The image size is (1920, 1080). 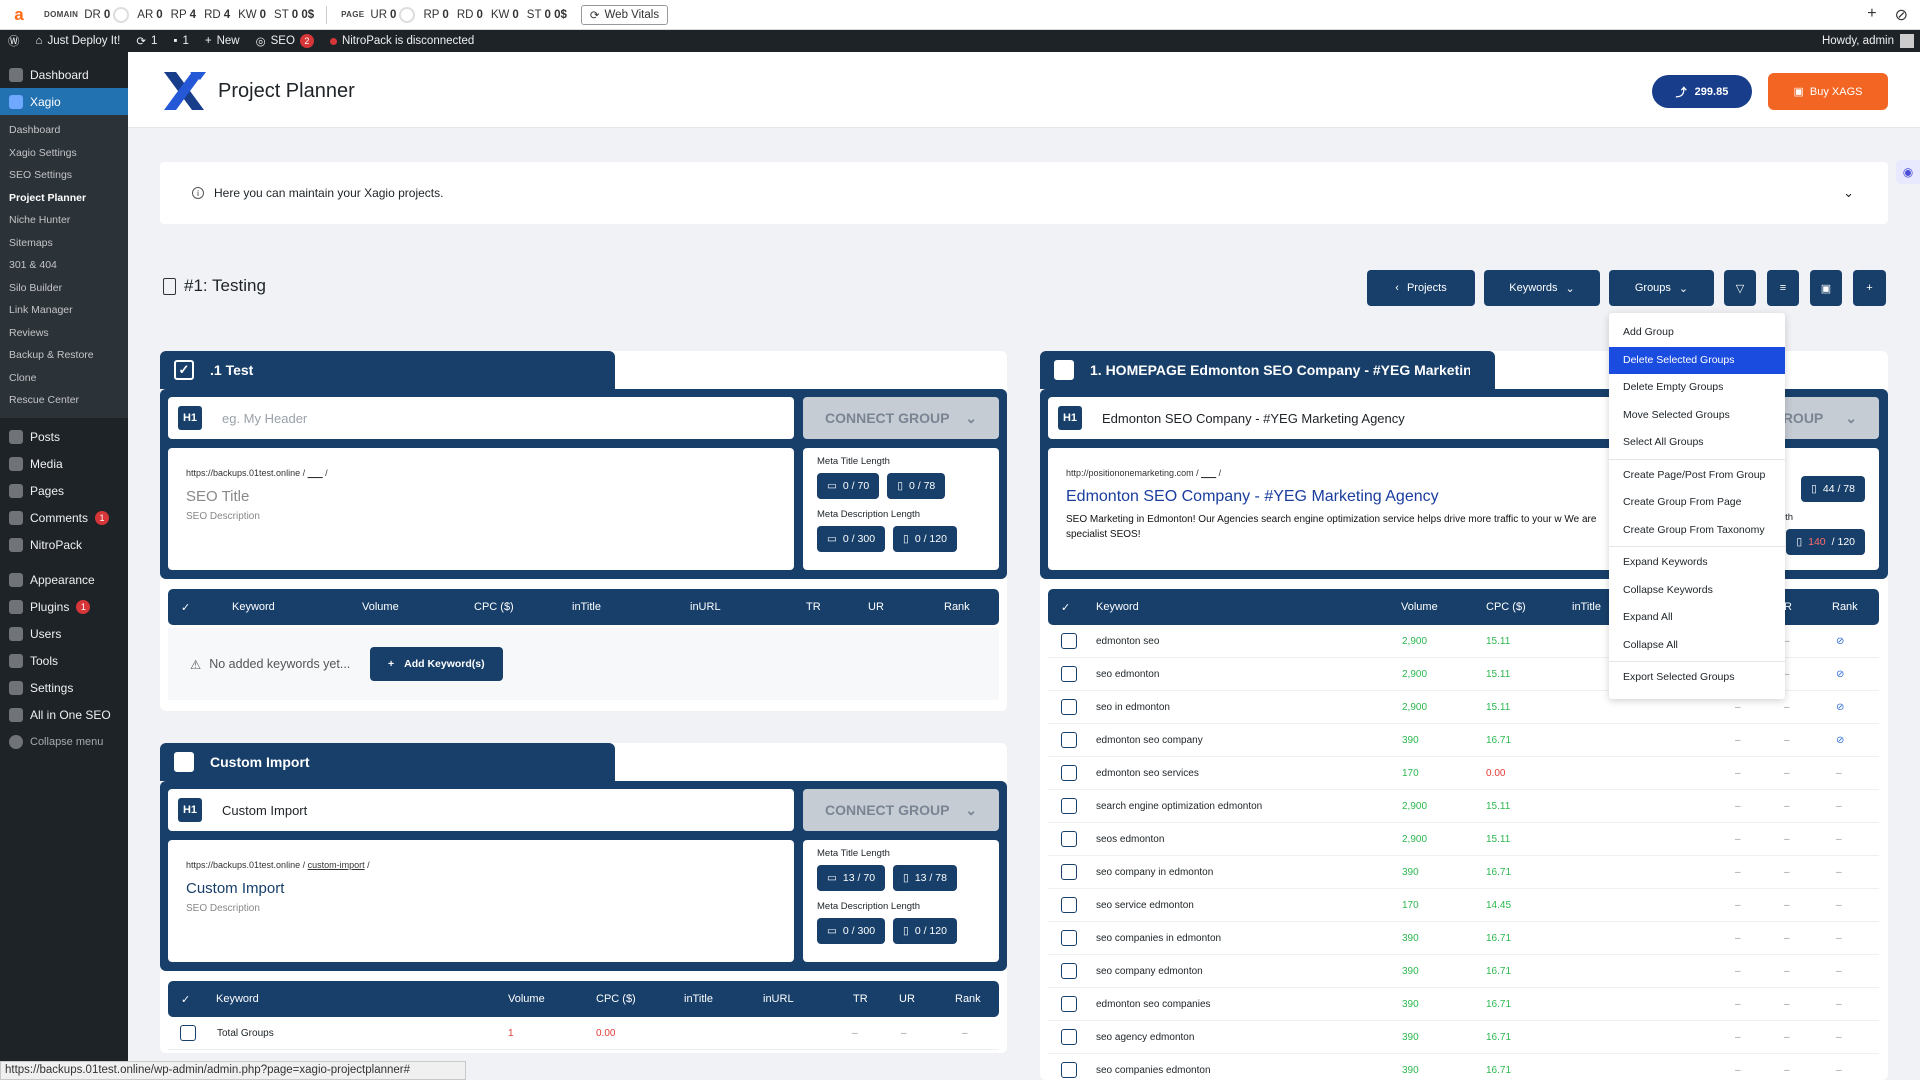 What do you see at coordinates (146, 41) in the screenshot?
I see `updates-link: ⟳ 1` at bounding box center [146, 41].